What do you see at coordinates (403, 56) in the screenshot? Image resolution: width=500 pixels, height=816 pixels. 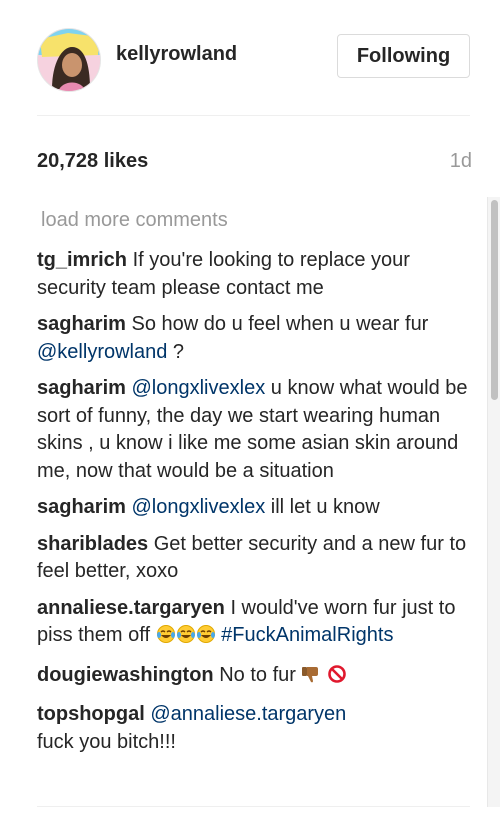 I see `following-button: Following` at bounding box center [403, 56].